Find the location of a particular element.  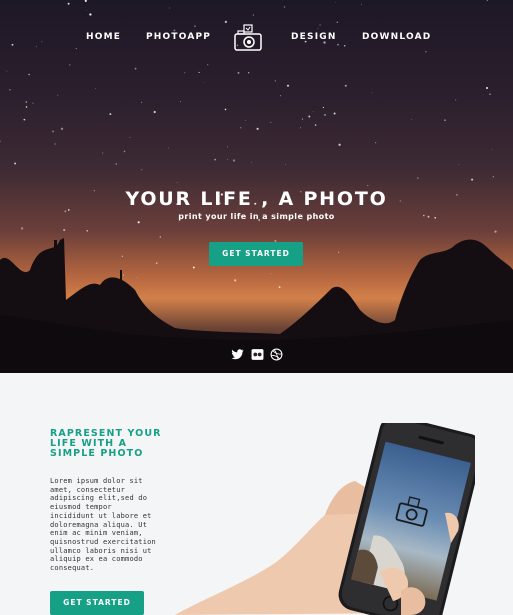

feature-body-line: Lorem ipsum dolor sit is located at coordinates (96, 481).